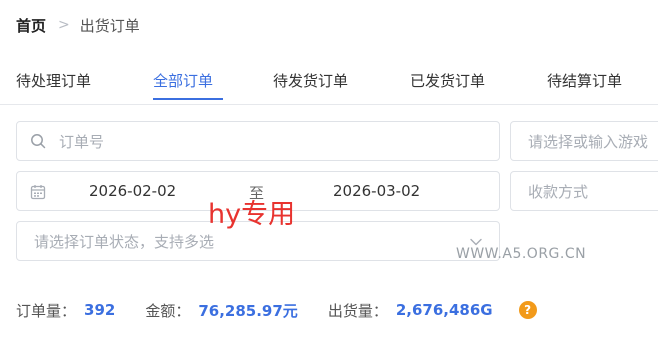  I want to click on overlay-watermark: hy专用, so click(252, 214).